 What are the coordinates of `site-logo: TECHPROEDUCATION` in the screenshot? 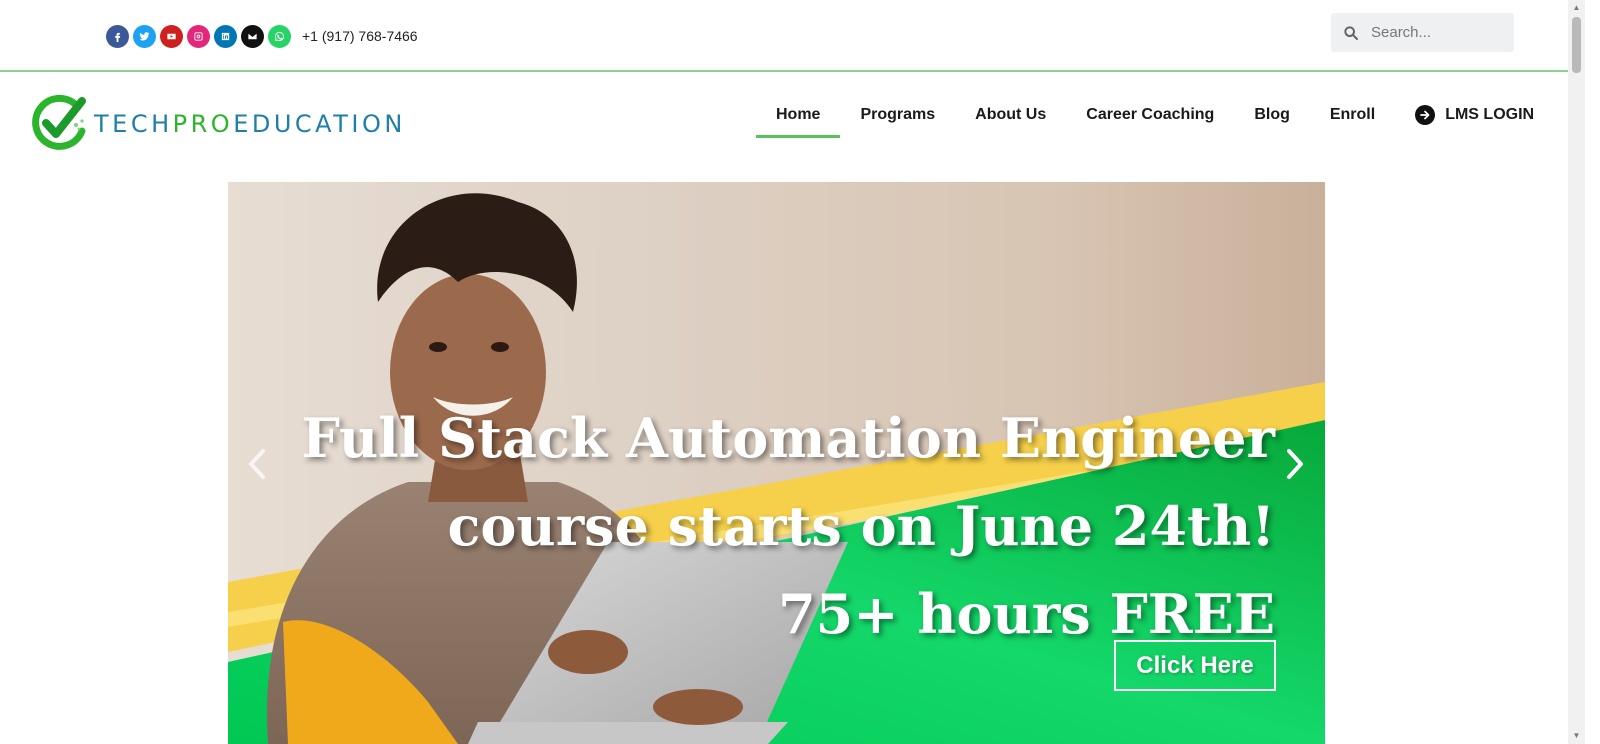 It's located at (219, 122).